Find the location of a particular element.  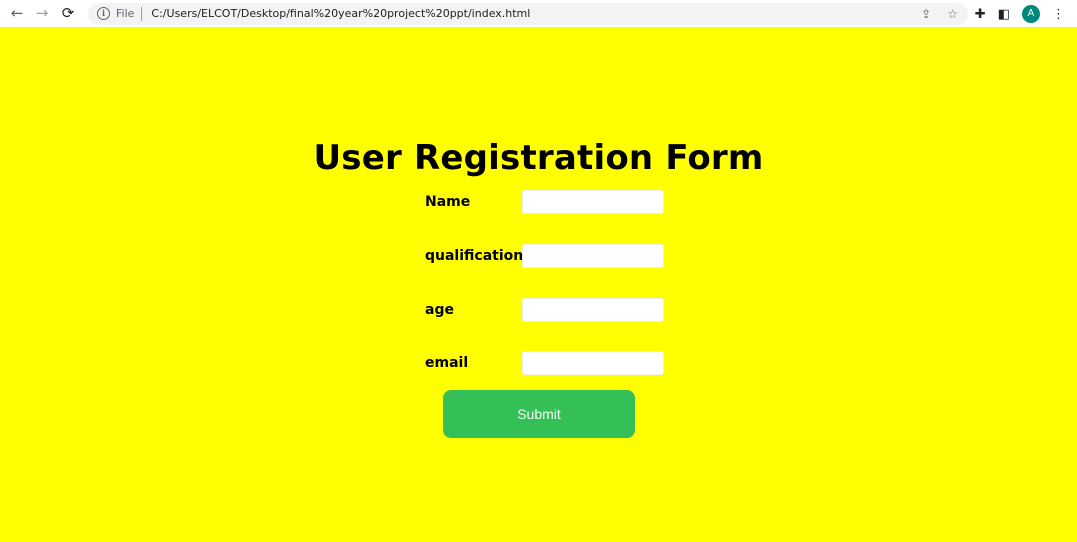

email-input is located at coordinates (593, 363).